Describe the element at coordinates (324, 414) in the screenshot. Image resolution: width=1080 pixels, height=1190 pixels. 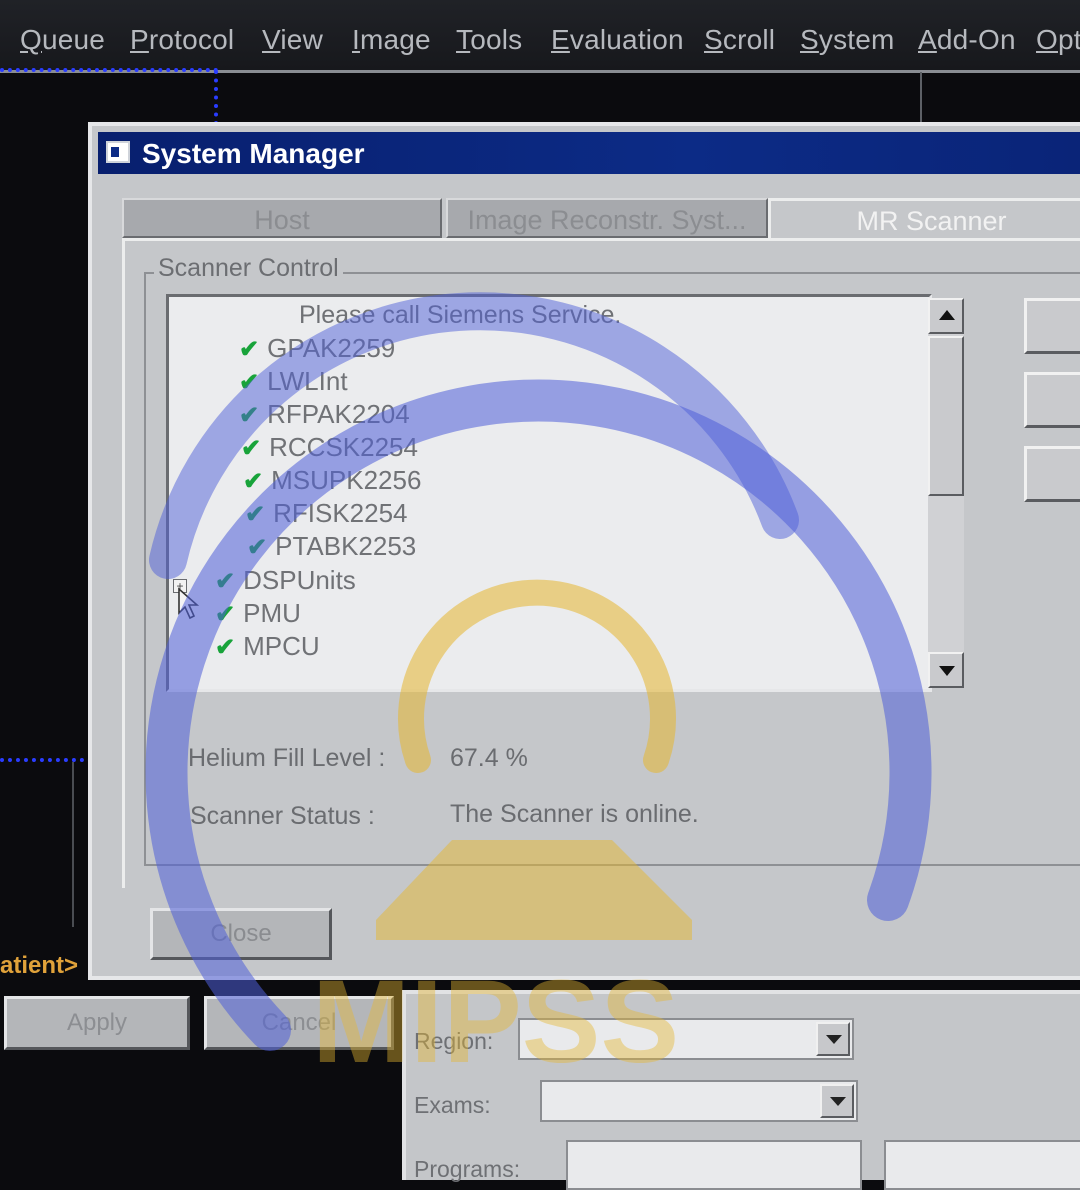
I see `tree-item: ✔ RFPAK2204` at that location.